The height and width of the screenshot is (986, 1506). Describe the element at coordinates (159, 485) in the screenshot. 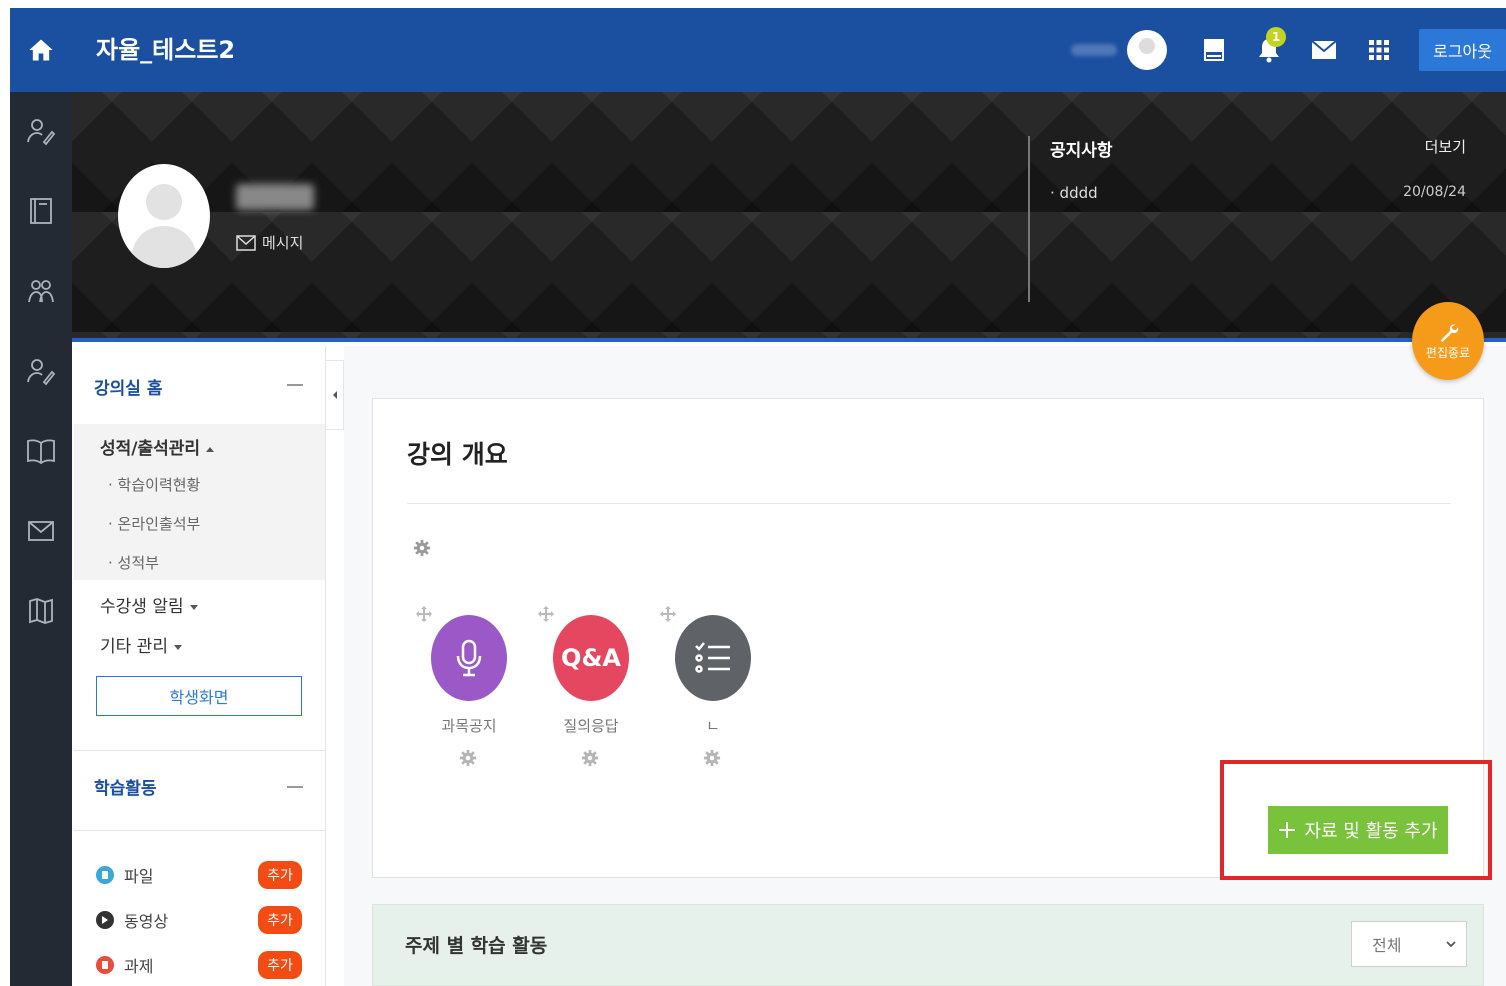

I see `sub-label: 학습이력현황` at that location.